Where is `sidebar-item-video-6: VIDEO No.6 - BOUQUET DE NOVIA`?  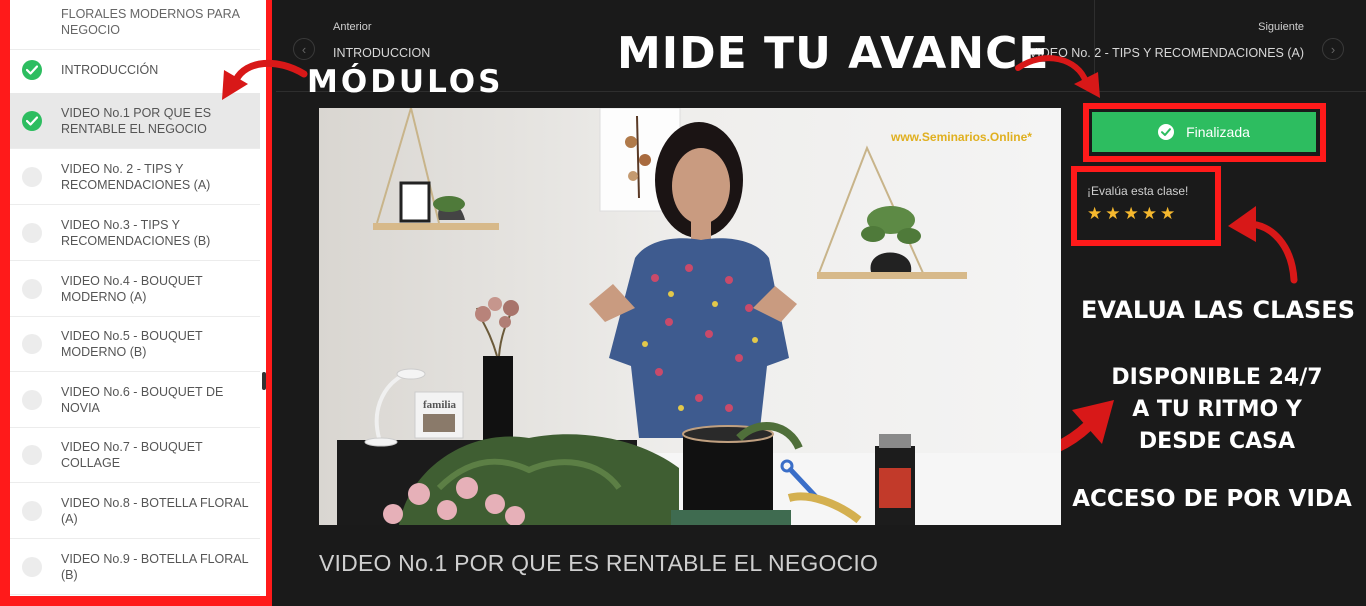 sidebar-item-video-6: VIDEO No.6 - BOUQUET DE NOVIA is located at coordinates (135, 400).